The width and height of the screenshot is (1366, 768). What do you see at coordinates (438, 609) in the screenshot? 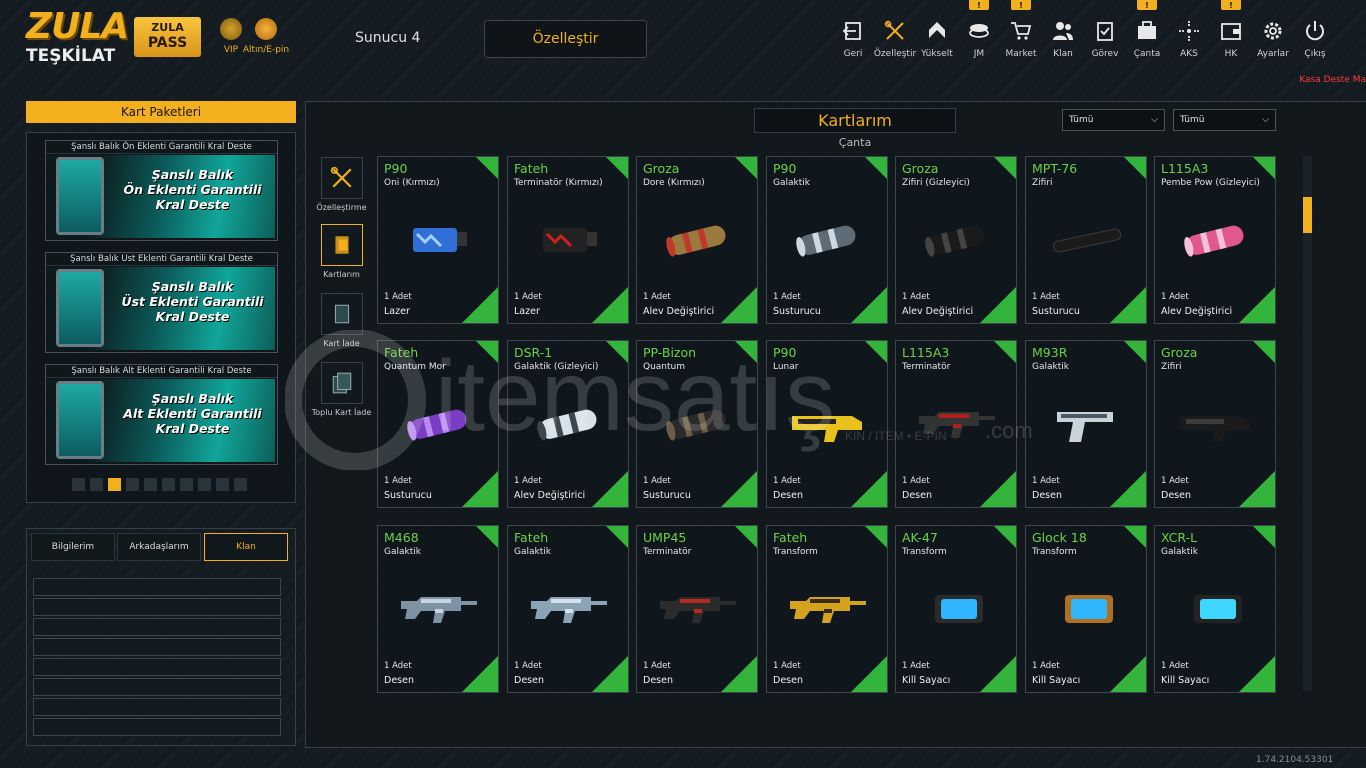
I see `item-card: M468 Galaktik 1 Adet Desen` at bounding box center [438, 609].